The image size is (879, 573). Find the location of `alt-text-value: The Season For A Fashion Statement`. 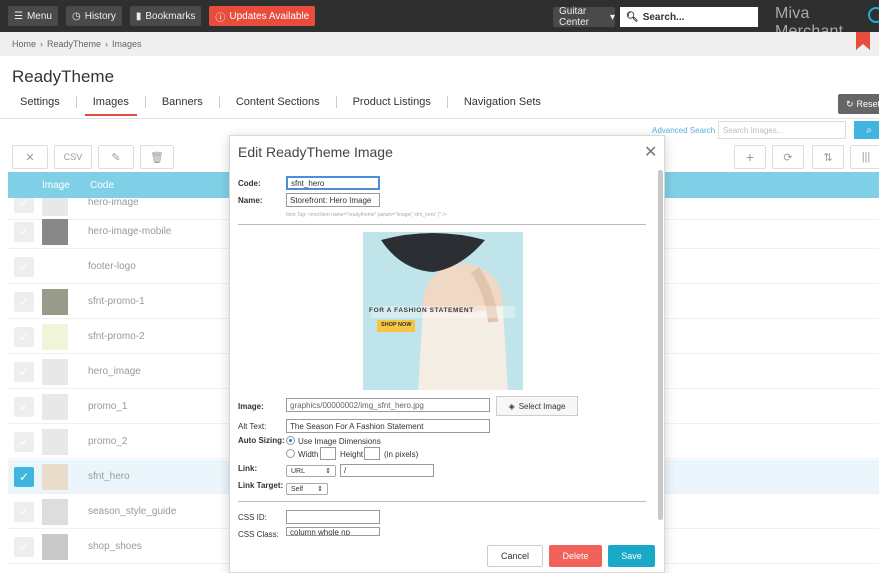

alt-text-value: The Season For A Fashion Statement is located at coordinates (357, 426).